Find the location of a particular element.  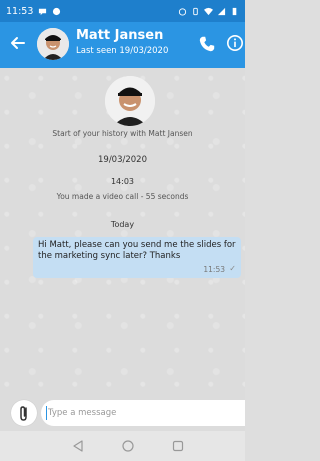

nav-home-icon is located at coordinates (128, 446).